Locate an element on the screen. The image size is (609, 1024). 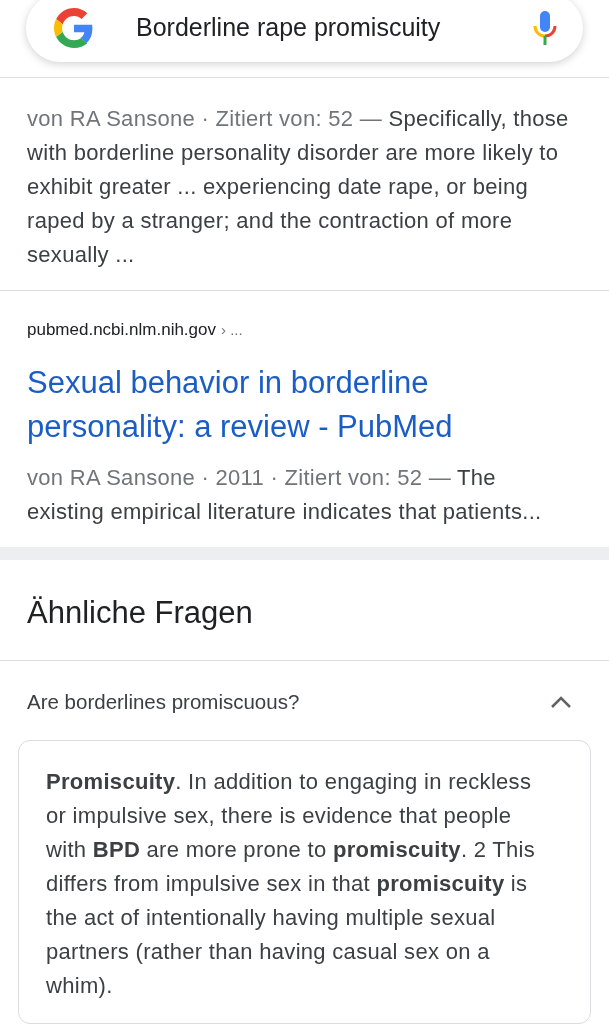
g-logo-icon is located at coordinates (74, 28).